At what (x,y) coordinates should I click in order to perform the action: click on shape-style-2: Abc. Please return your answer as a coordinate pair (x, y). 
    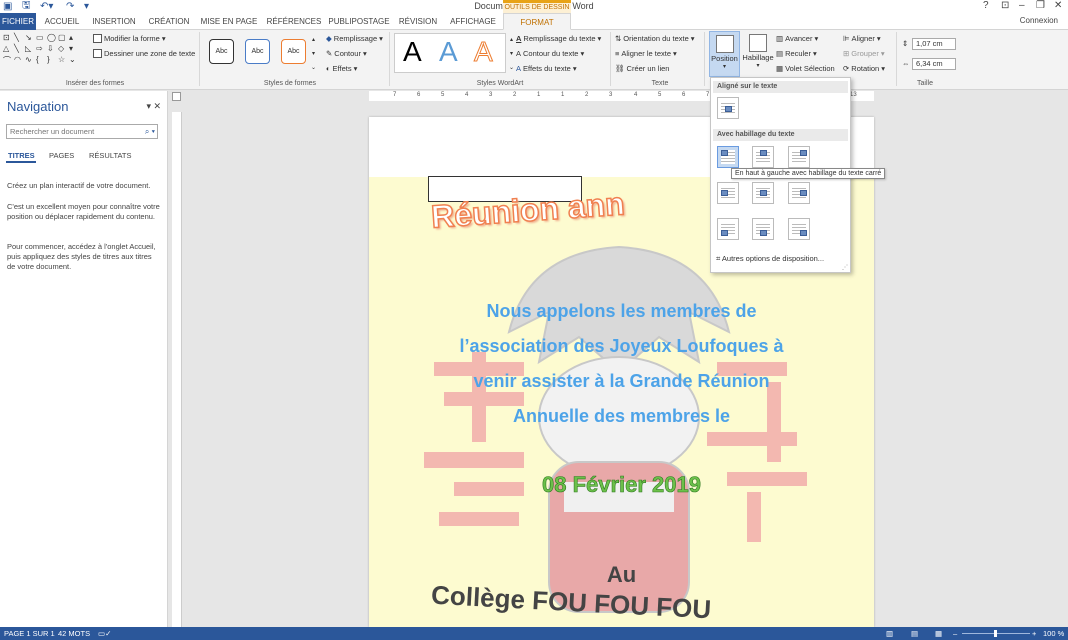
    Looking at the image, I should click on (257, 51).